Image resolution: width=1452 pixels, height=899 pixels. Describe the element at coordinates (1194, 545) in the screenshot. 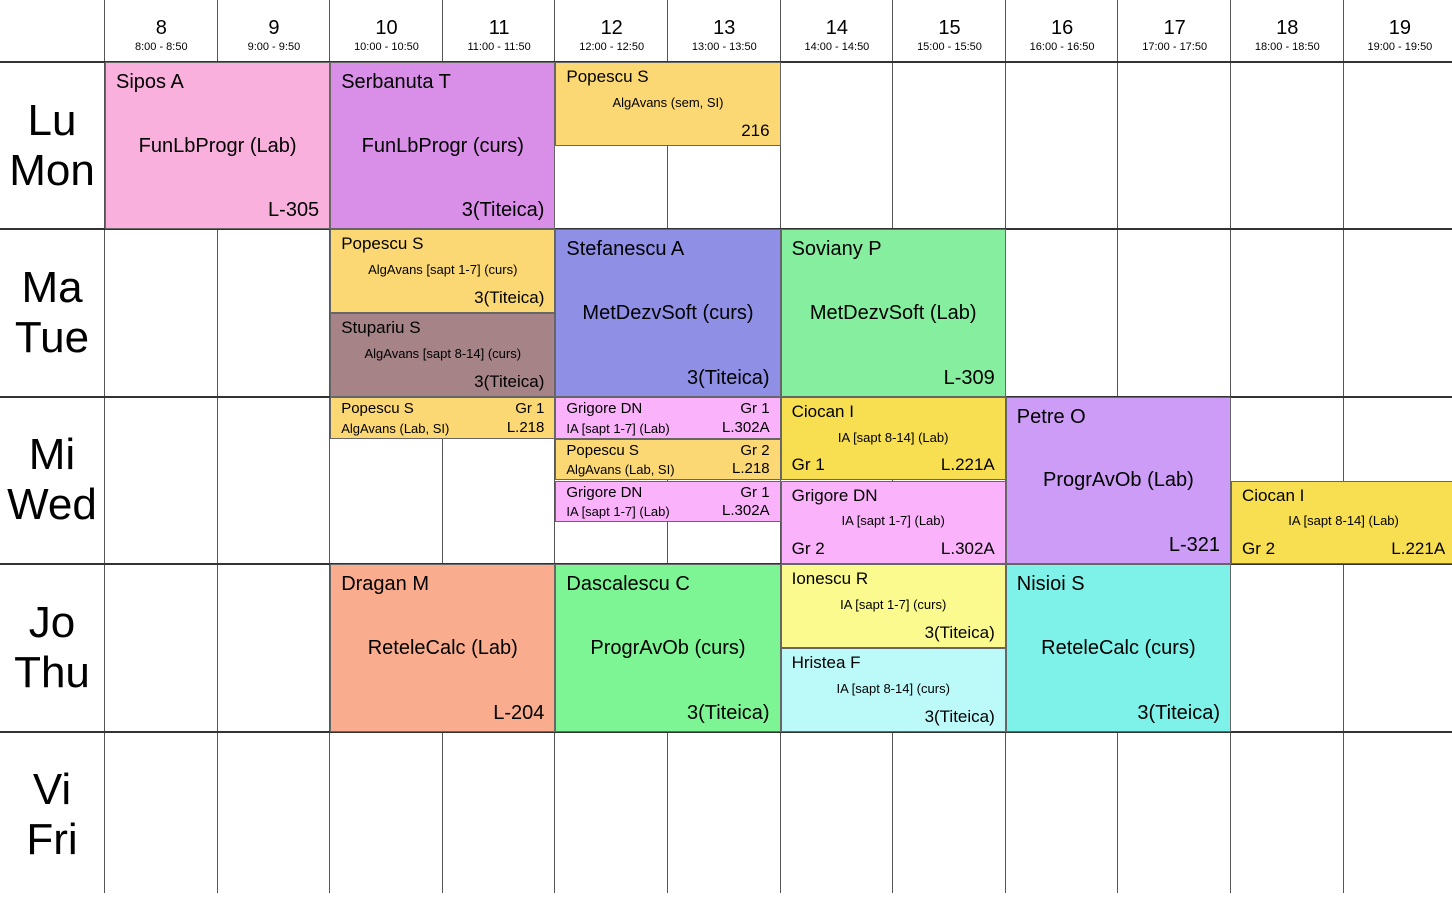

I see `room-label: L-321` at that location.